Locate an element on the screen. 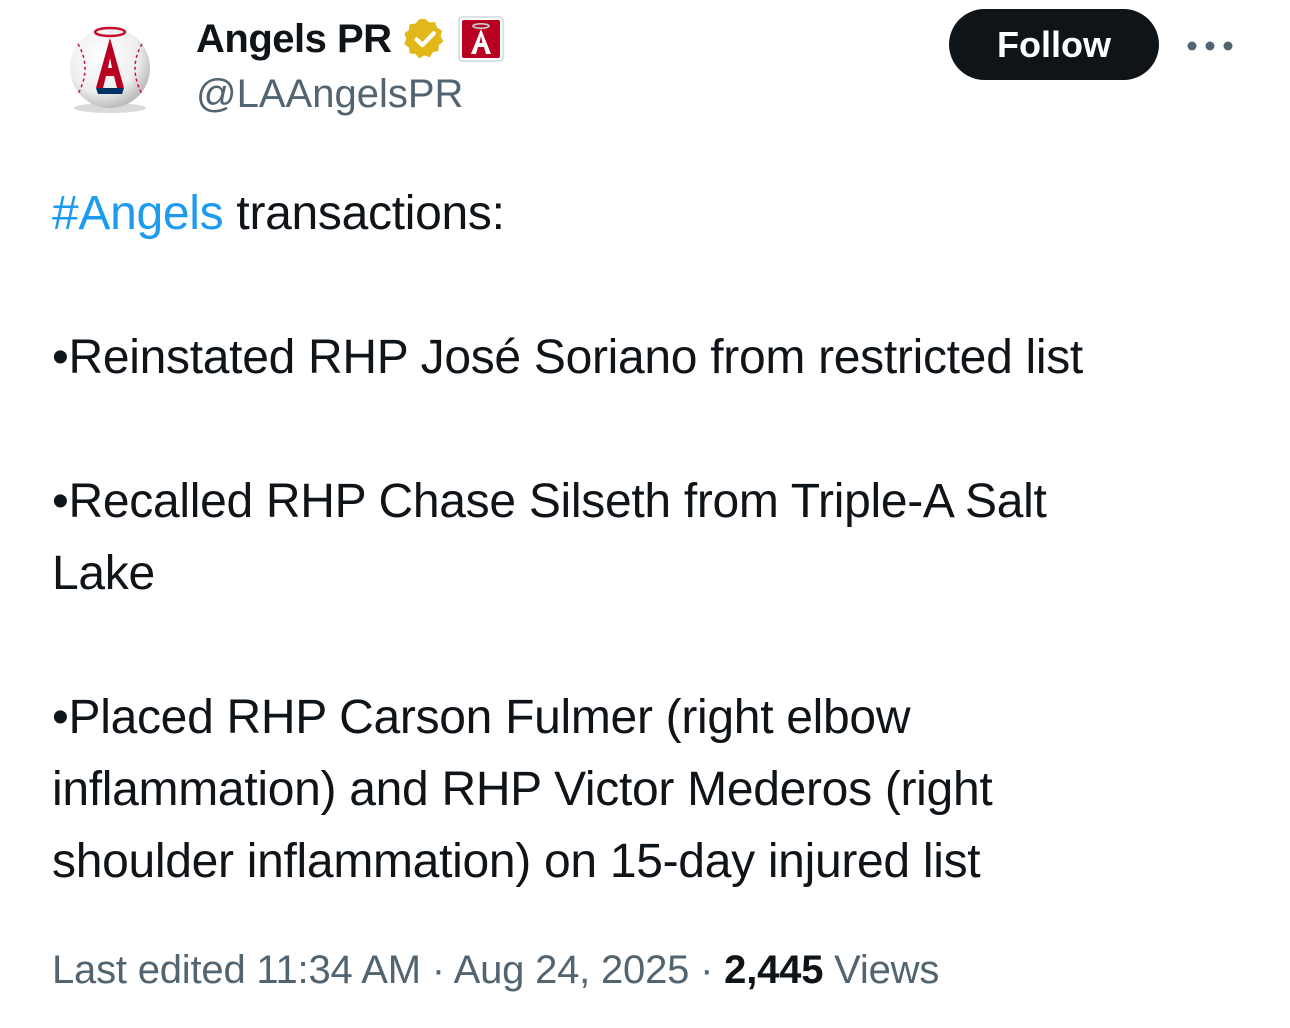 Image resolution: width=1290 pixels, height=1028 pixels. display-name-row: Angels PR is located at coordinates (350, 39).